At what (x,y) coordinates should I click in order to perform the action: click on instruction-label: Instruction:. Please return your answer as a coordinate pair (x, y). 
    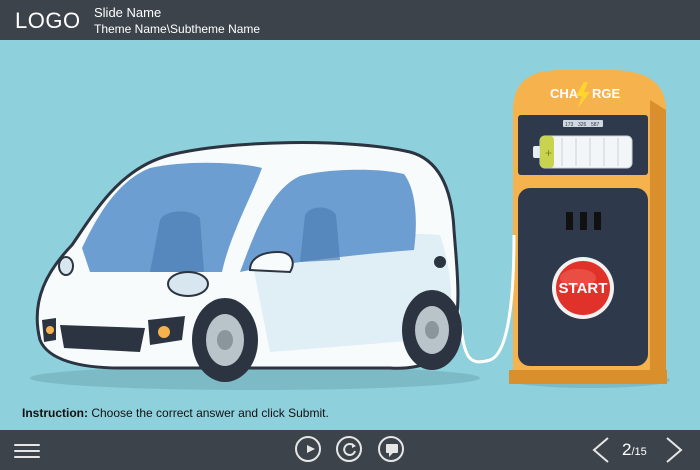
    Looking at the image, I should click on (55, 413).